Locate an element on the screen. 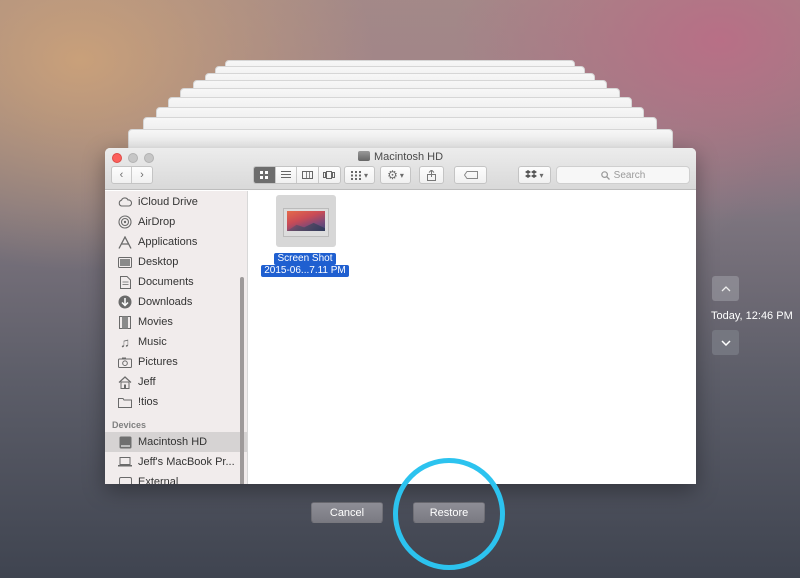  file-name: Screen Shot 2015-06...7.11 PM is located at coordinates (305, 265).